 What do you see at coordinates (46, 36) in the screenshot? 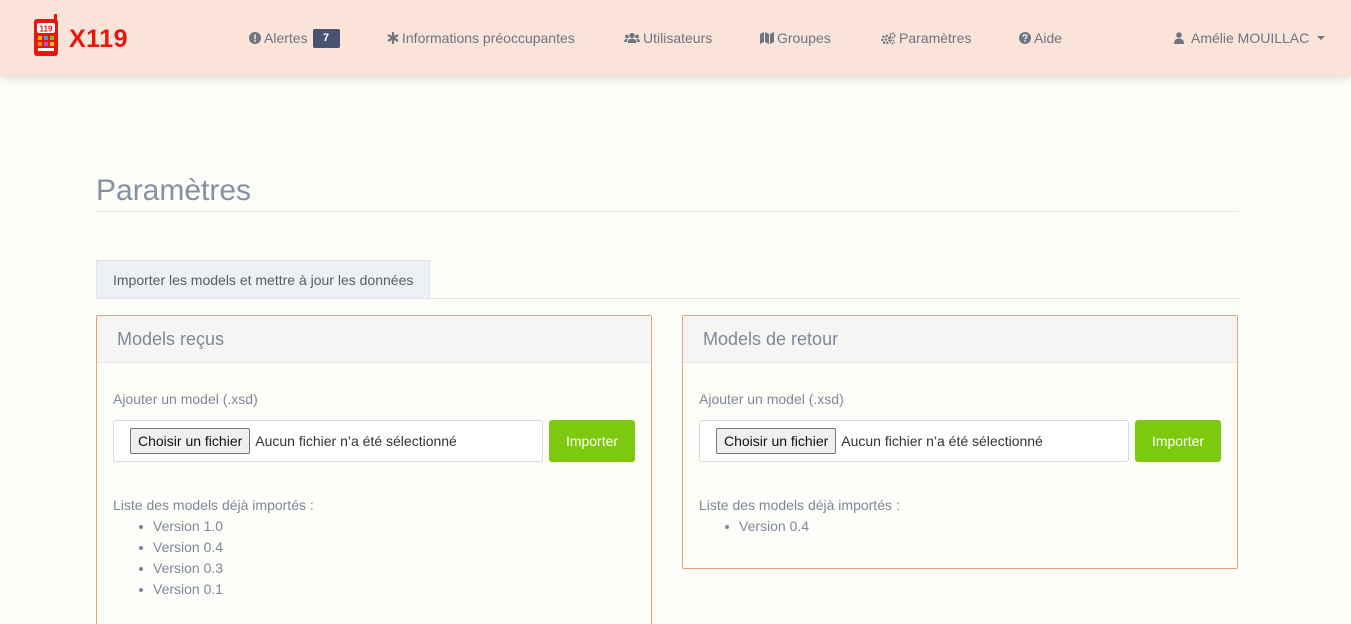
I see `phone-logo-icon: 119` at bounding box center [46, 36].